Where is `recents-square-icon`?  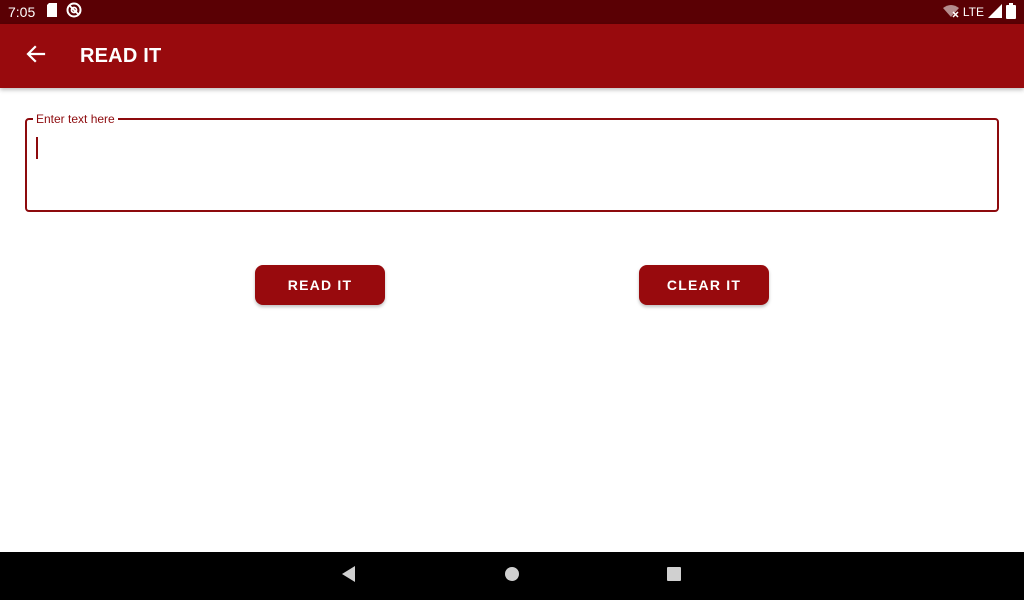 recents-square-icon is located at coordinates (674, 576).